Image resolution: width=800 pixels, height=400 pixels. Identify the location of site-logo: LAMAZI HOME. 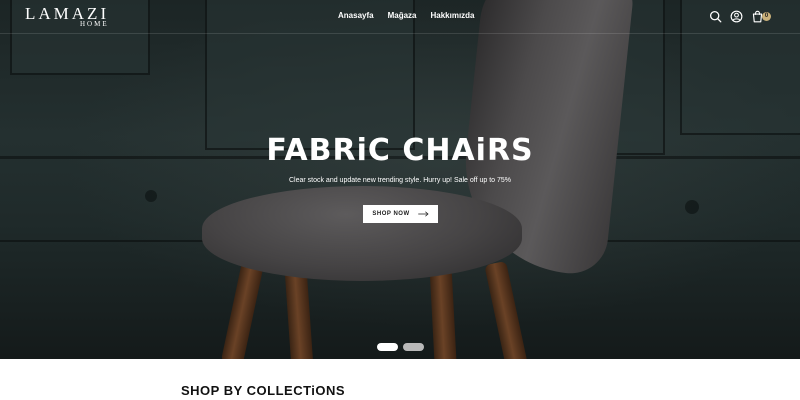
(67, 16).